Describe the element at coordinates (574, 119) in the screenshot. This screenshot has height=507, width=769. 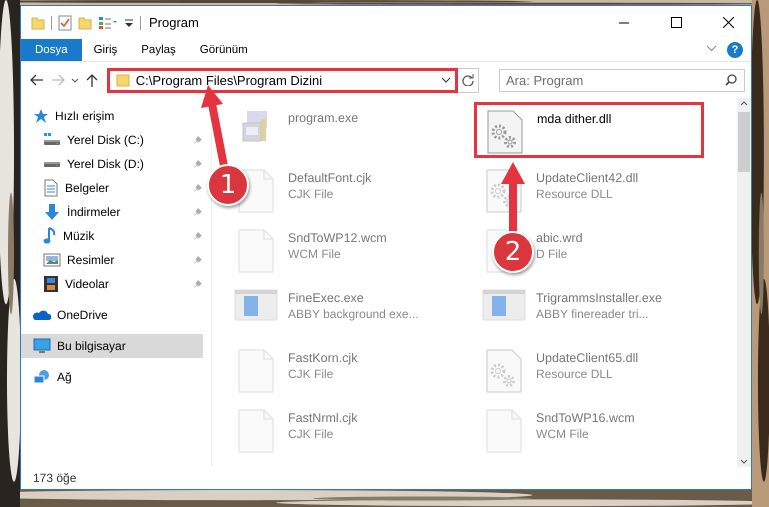
I see `file-name: mda dither.dll` at that location.